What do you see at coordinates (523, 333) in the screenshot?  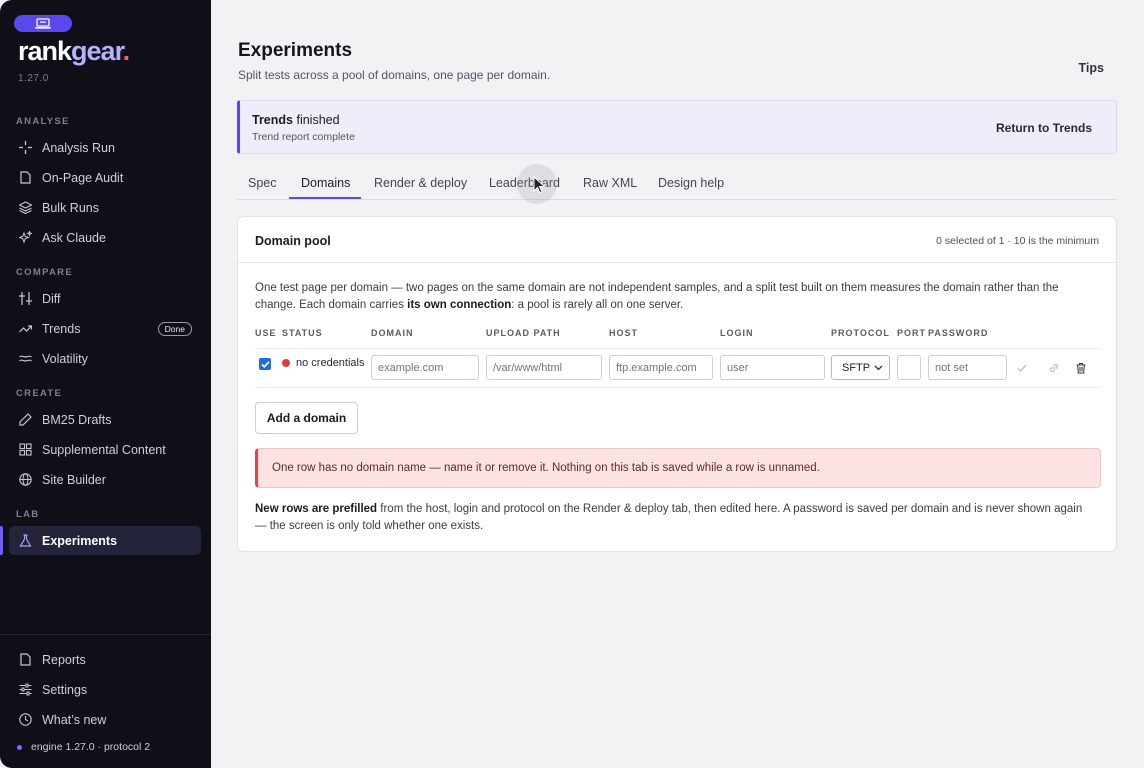 I see `col-header-upload-path: UPLOAD PATH` at bounding box center [523, 333].